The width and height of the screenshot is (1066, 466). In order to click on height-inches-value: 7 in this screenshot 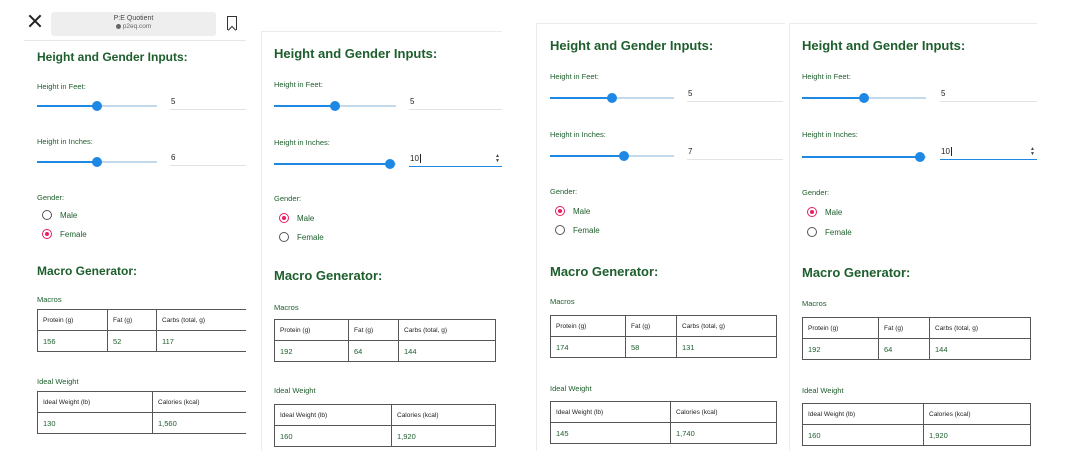, I will do `click(690, 151)`.